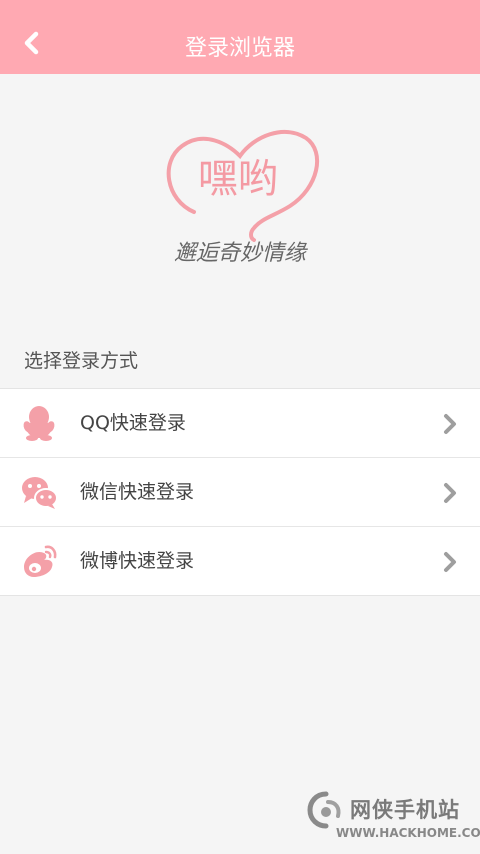 The image size is (480, 854). I want to click on hackhome-logo-icon, so click(324, 810).